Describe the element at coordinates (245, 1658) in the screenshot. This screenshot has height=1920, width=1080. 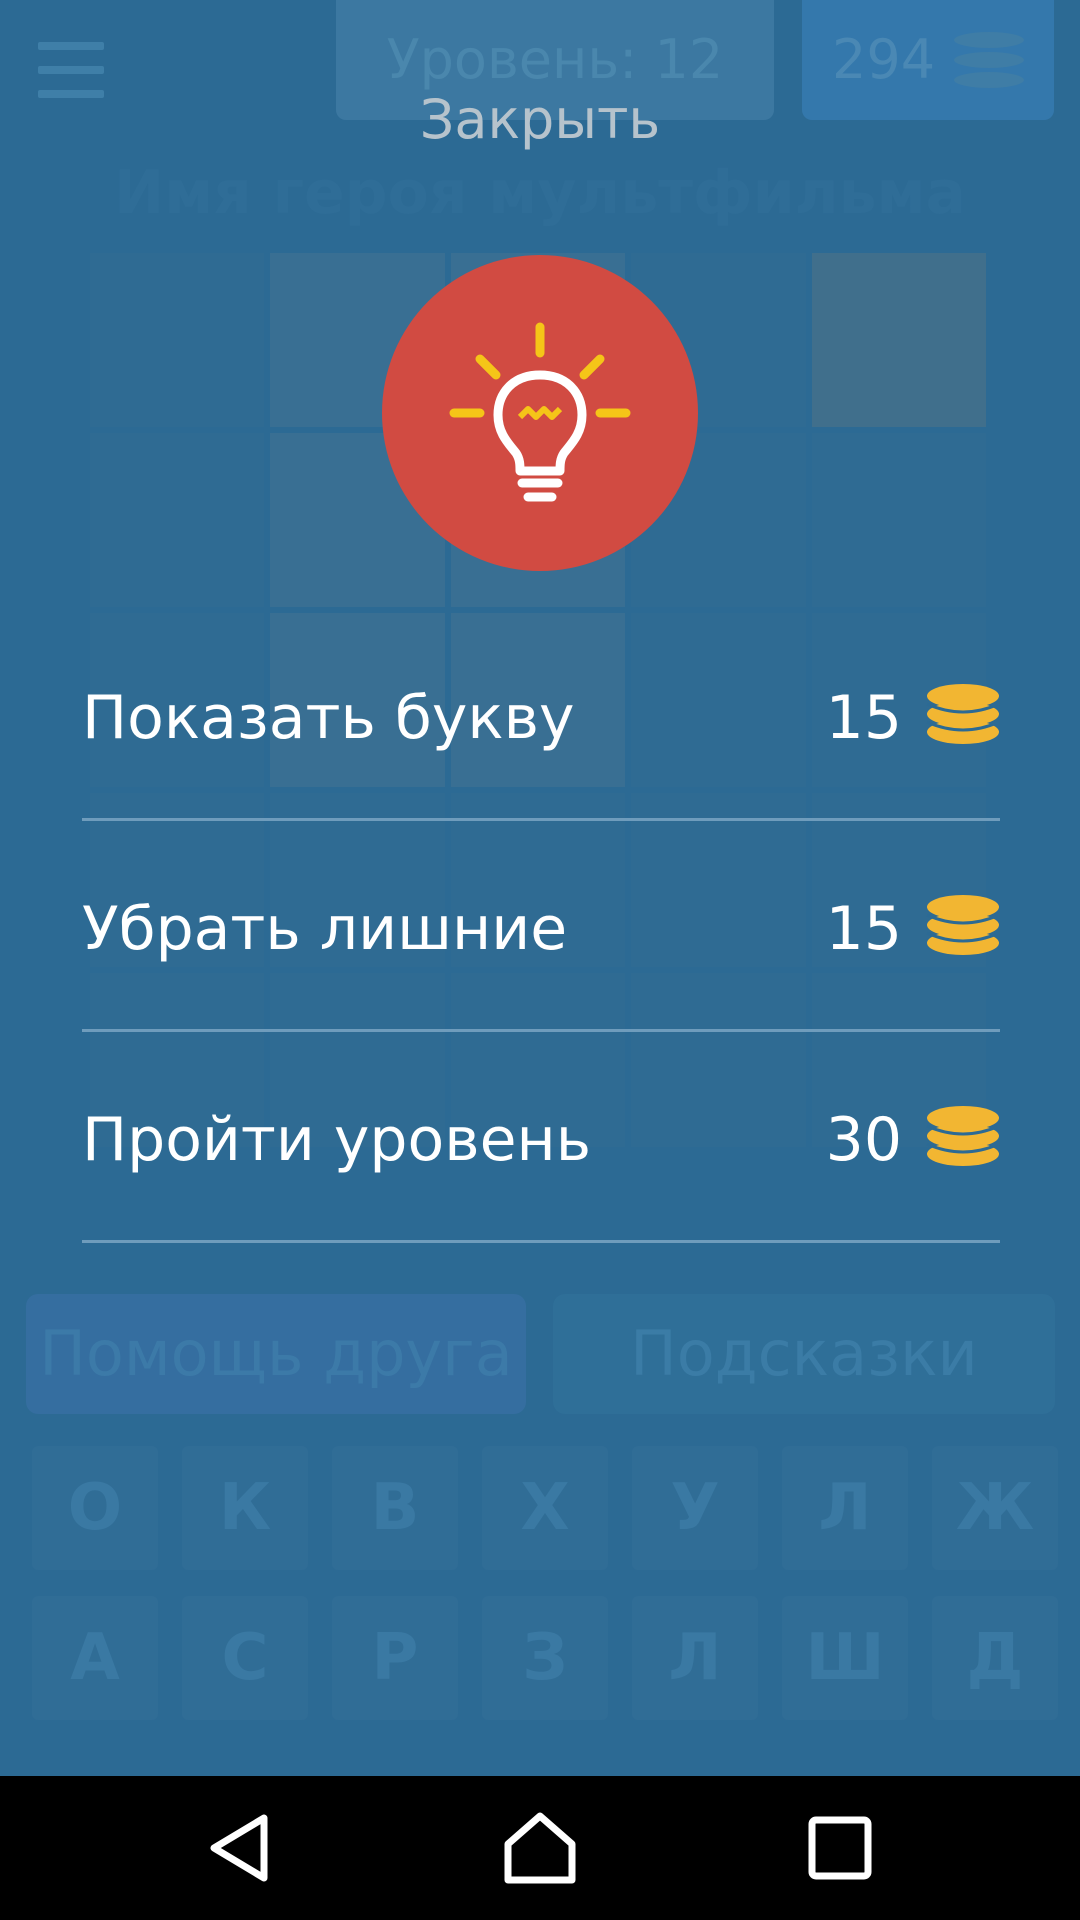
I see `letter-key: С` at that location.